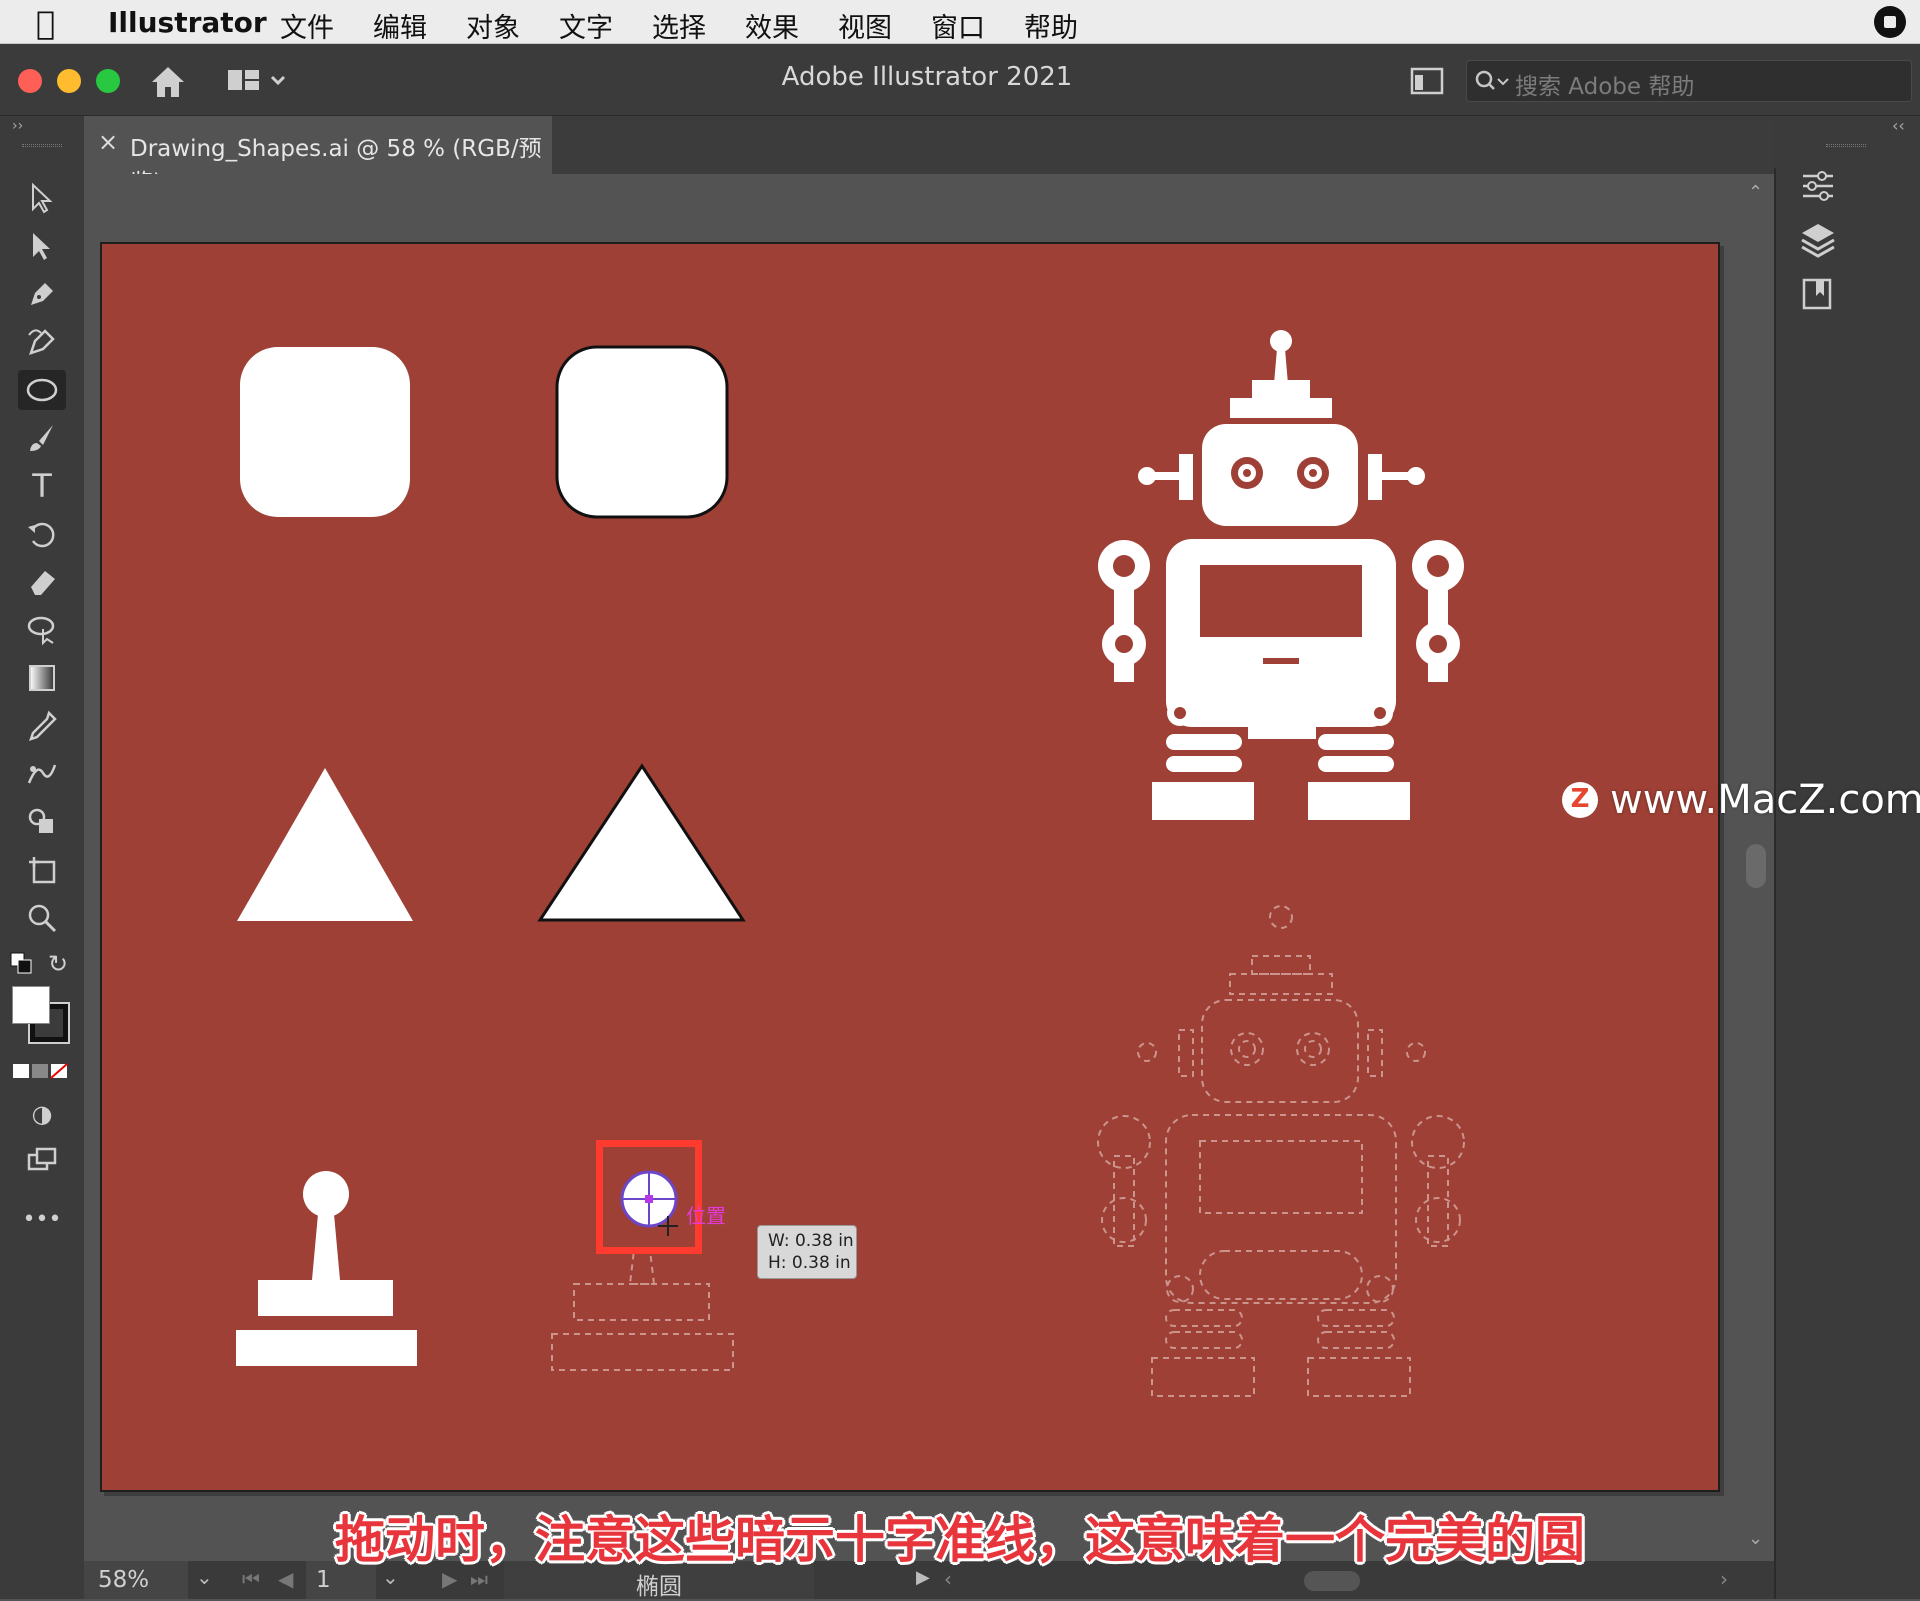 Image resolution: width=1920 pixels, height=1601 pixels. What do you see at coordinates (641, 842) in the screenshot?
I see `triangle-outlined-shape` at bounding box center [641, 842].